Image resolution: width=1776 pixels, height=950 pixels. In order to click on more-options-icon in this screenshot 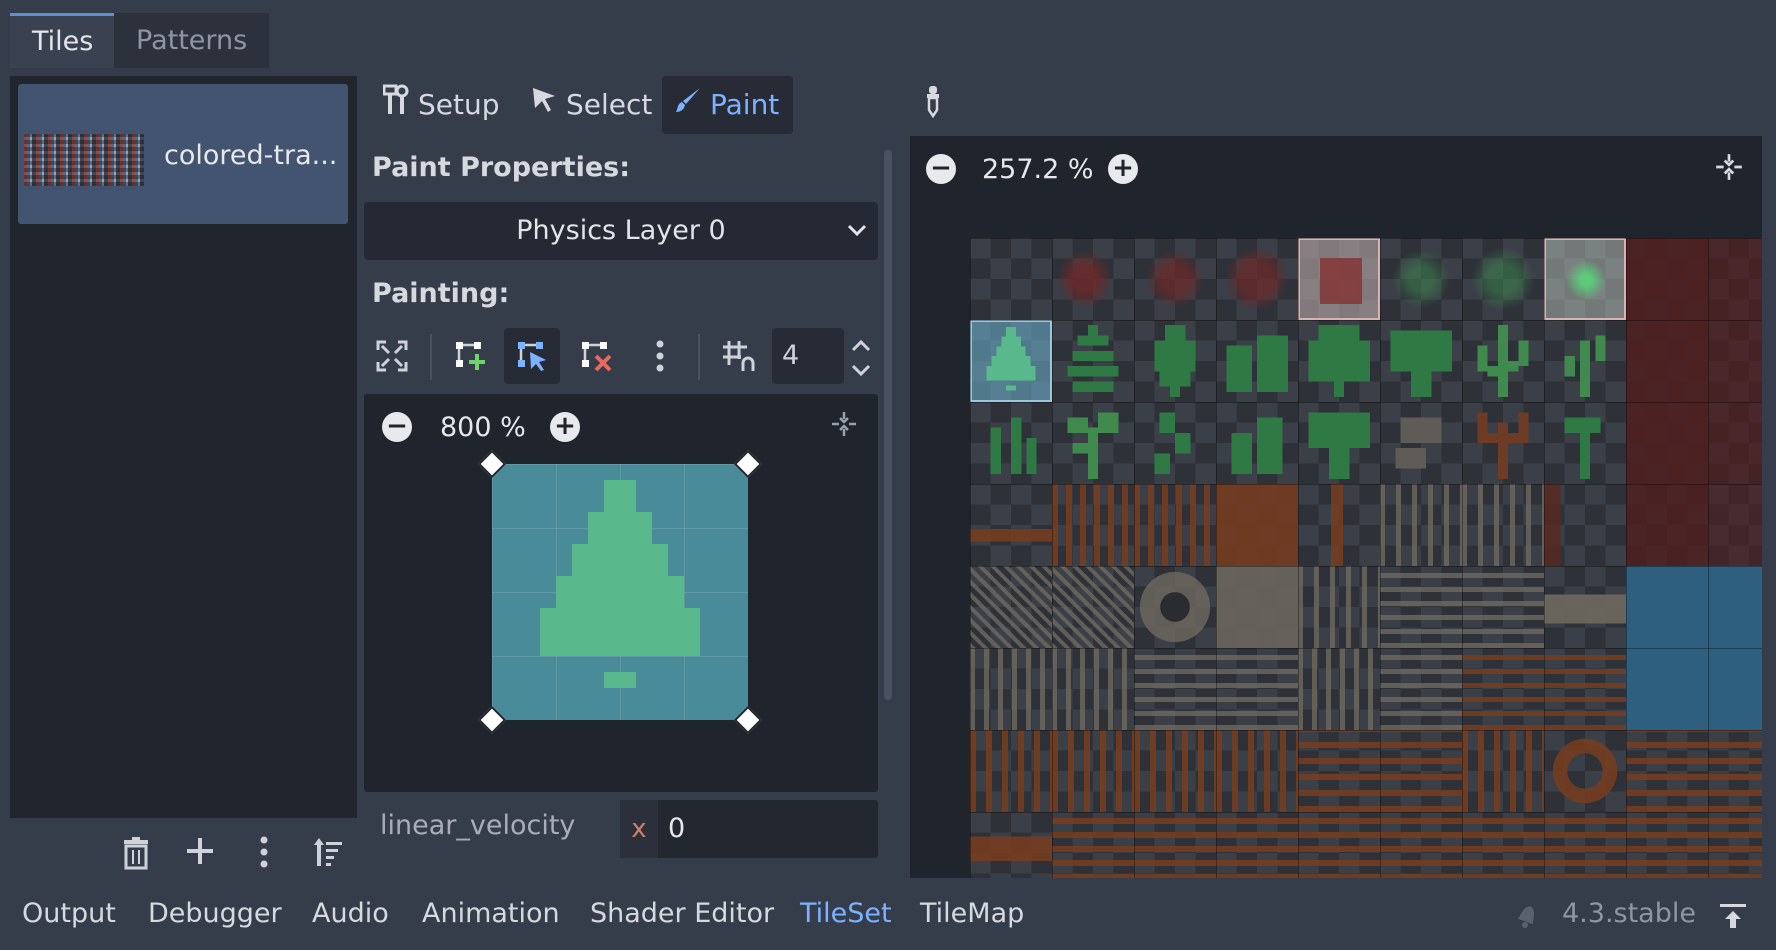, I will do `click(264, 856)`.